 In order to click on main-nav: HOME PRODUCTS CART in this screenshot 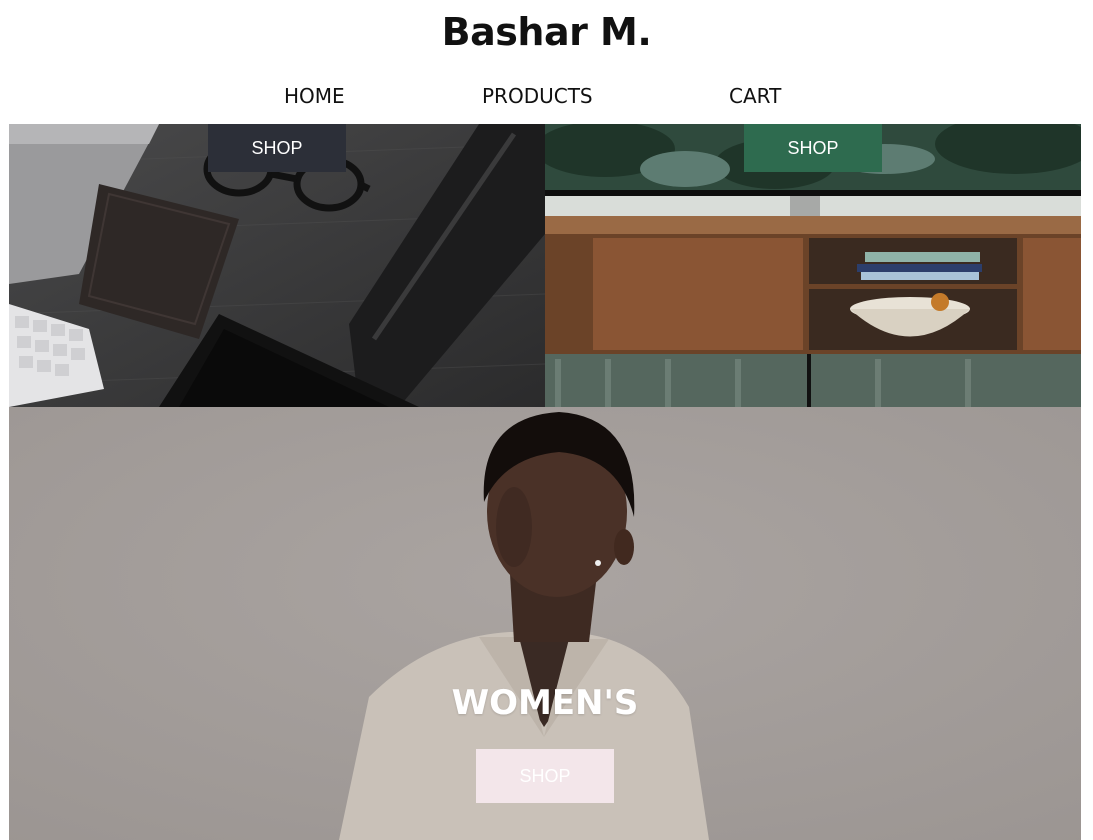, I will do `click(546, 98)`.